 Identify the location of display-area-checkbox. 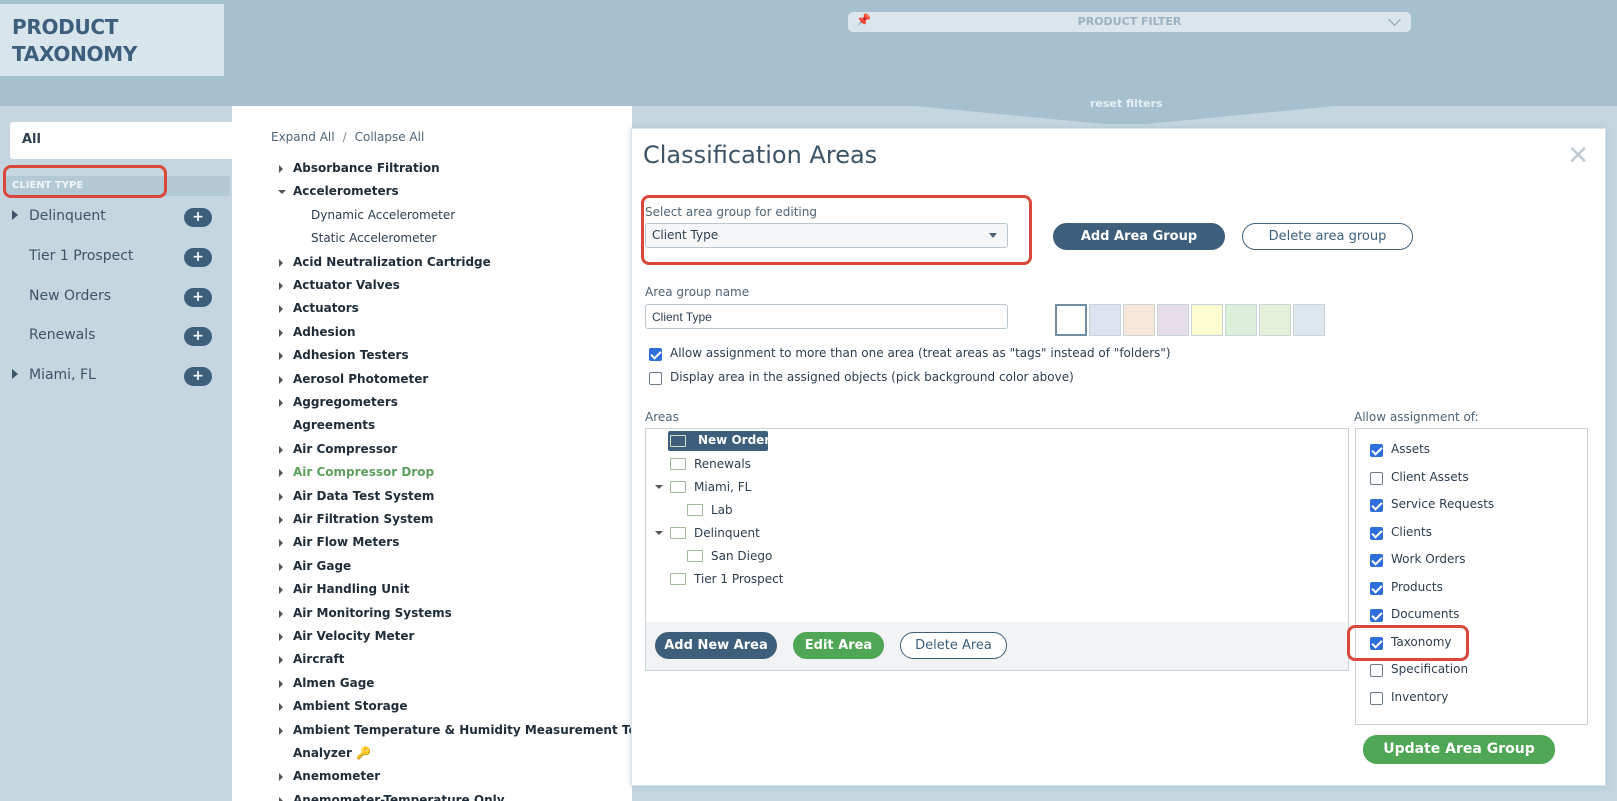
(655, 378).